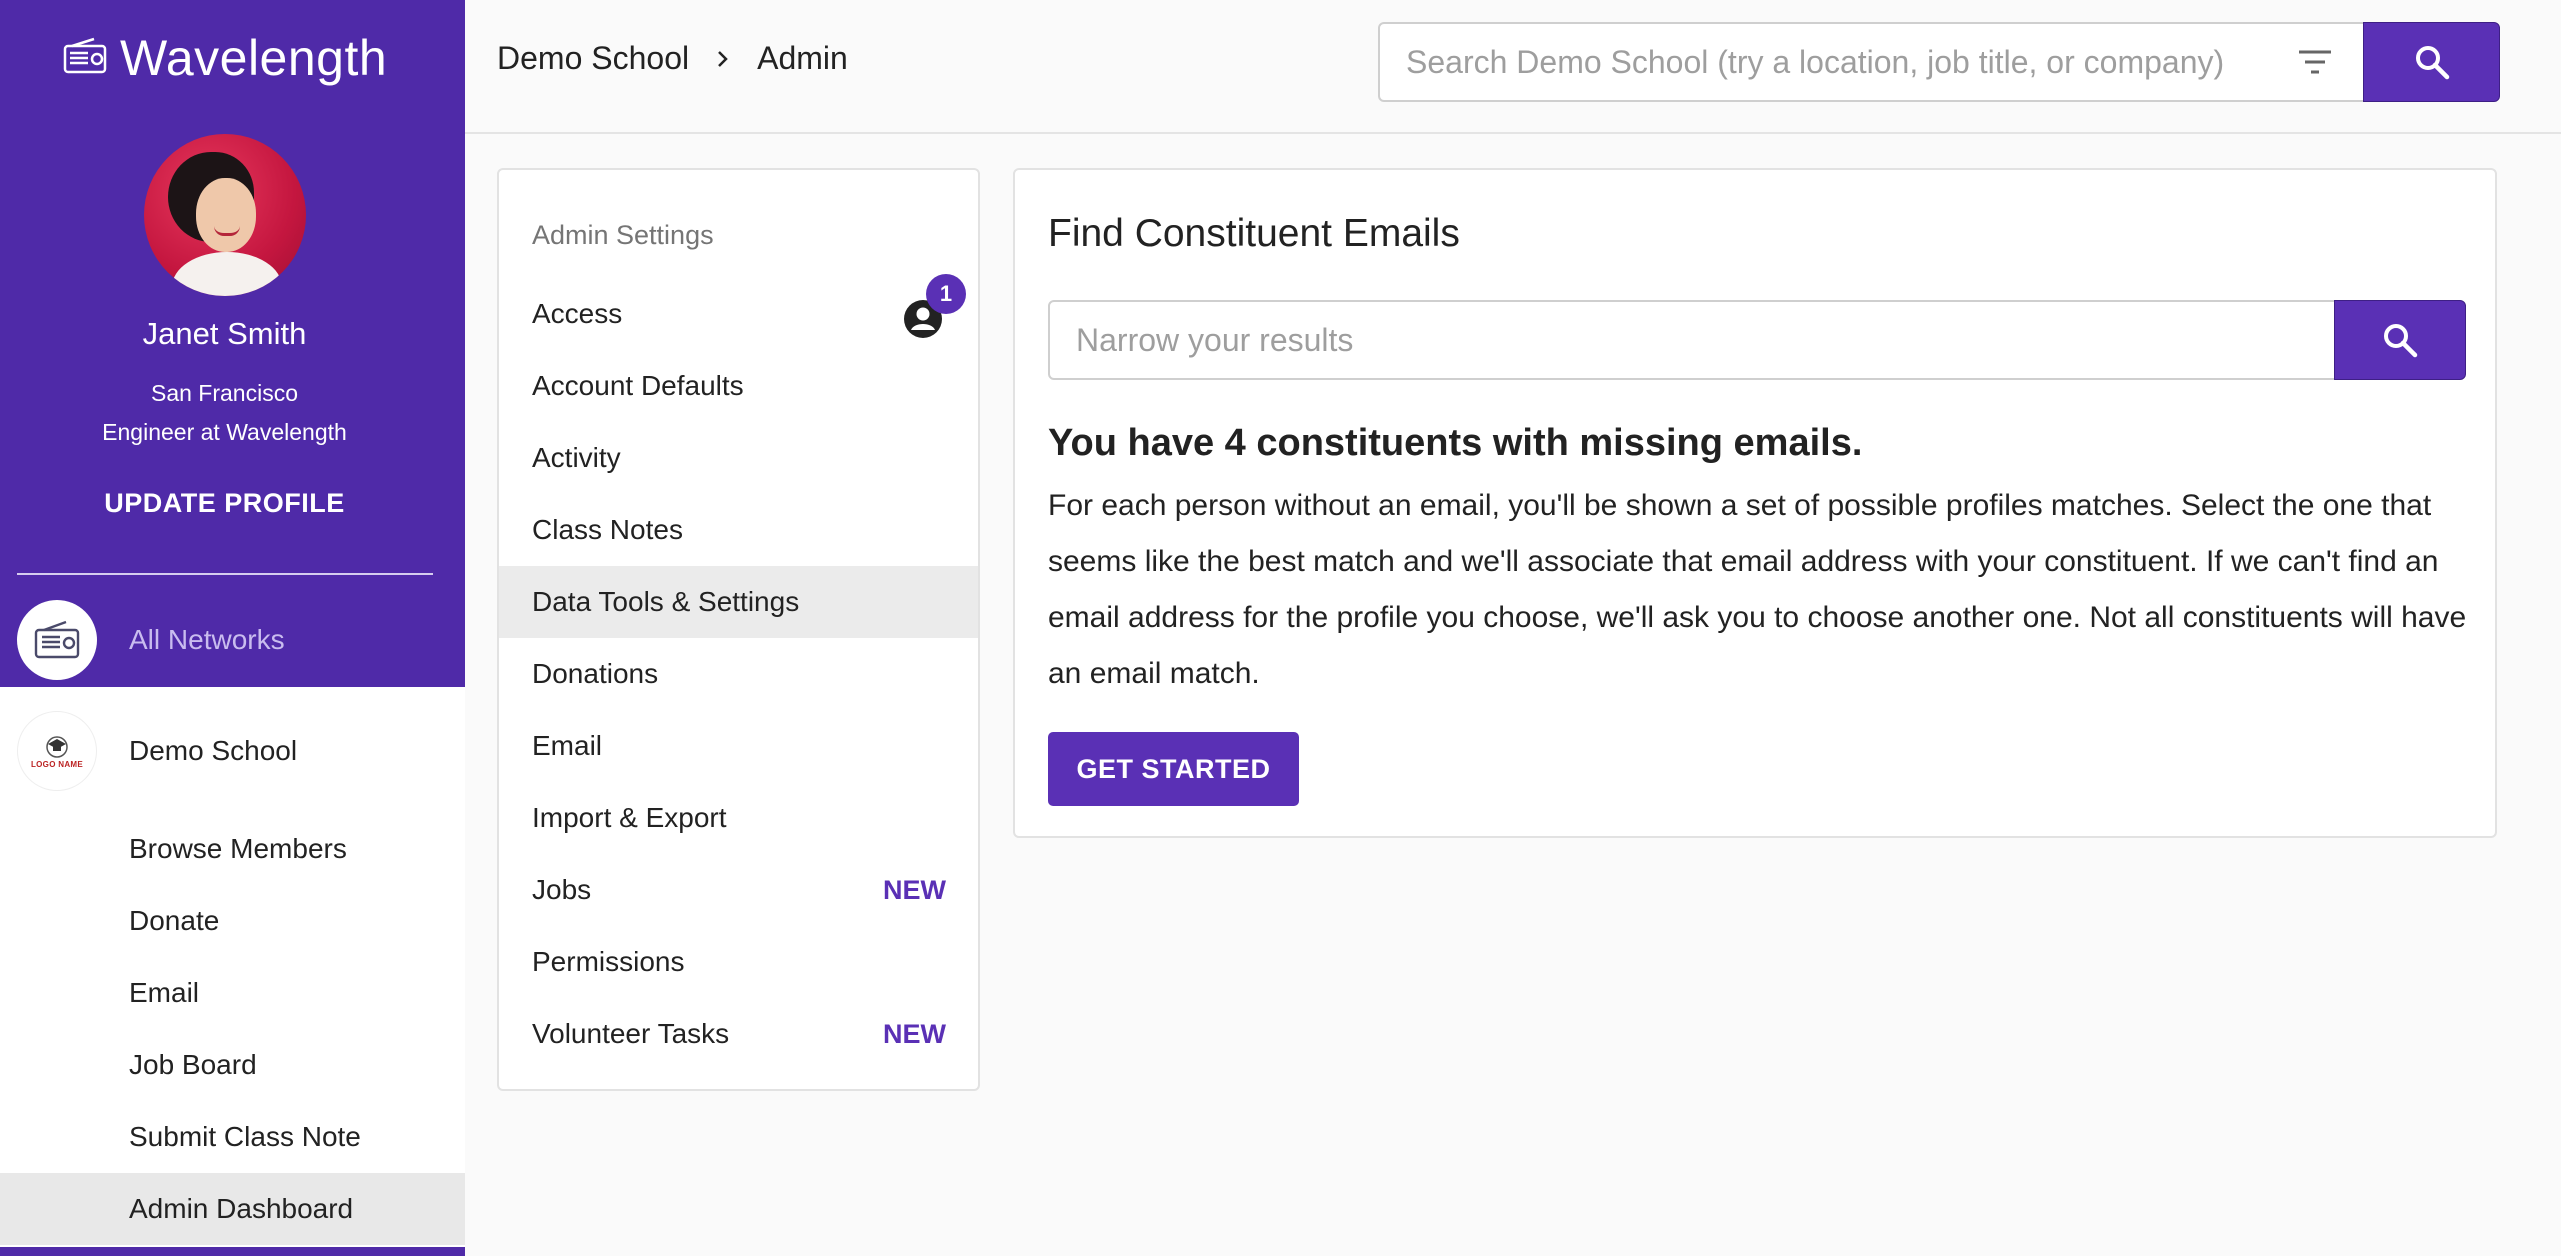 This screenshot has width=2561, height=1256. Describe the element at coordinates (738, 458) in the screenshot. I see `settings-item-activity: Activity` at that location.